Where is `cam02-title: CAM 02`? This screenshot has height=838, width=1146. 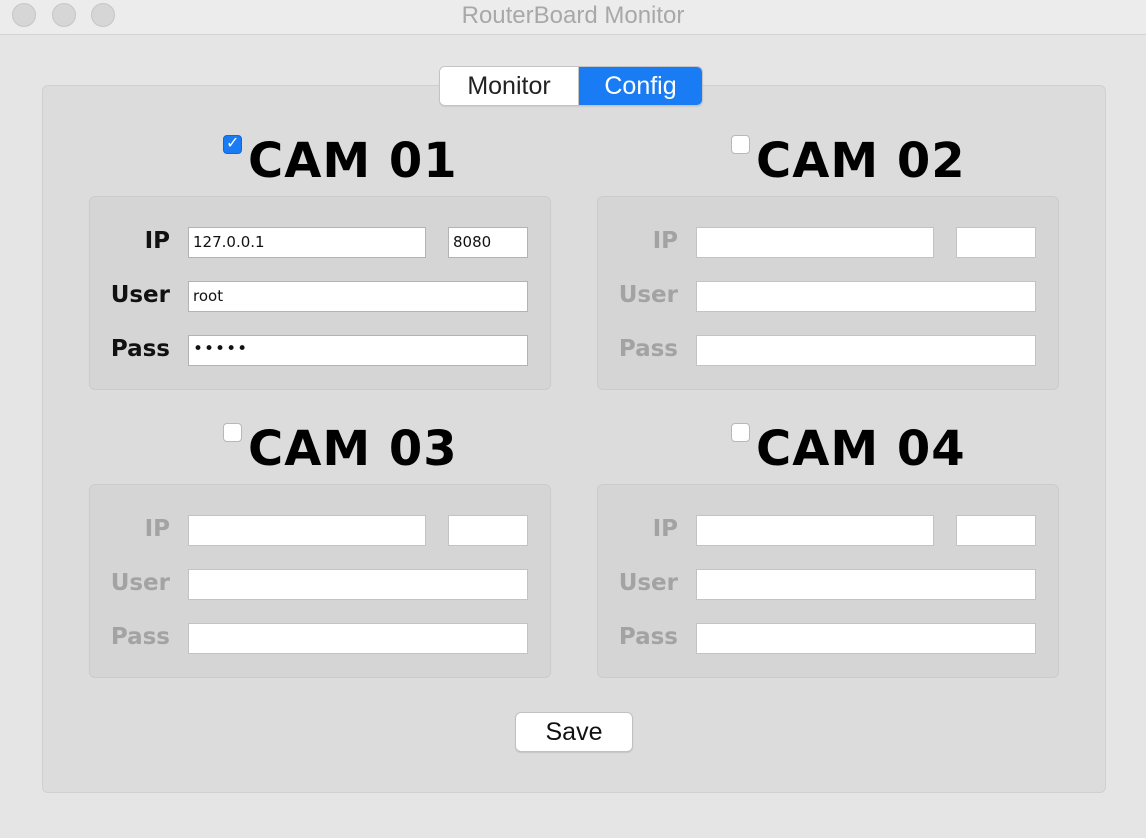 cam02-title: CAM 02 is located at coordinates (861, 161).